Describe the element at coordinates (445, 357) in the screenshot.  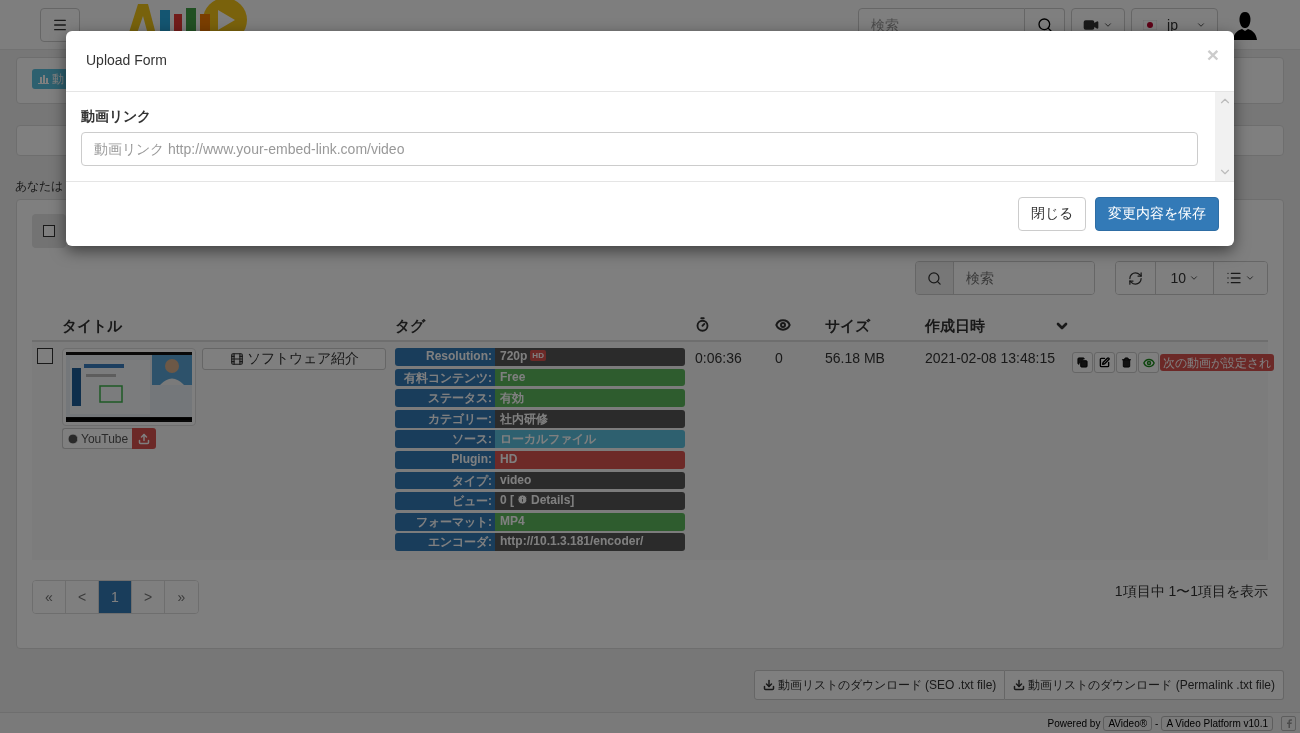
I see `tag-label: Resolution:` at that location.